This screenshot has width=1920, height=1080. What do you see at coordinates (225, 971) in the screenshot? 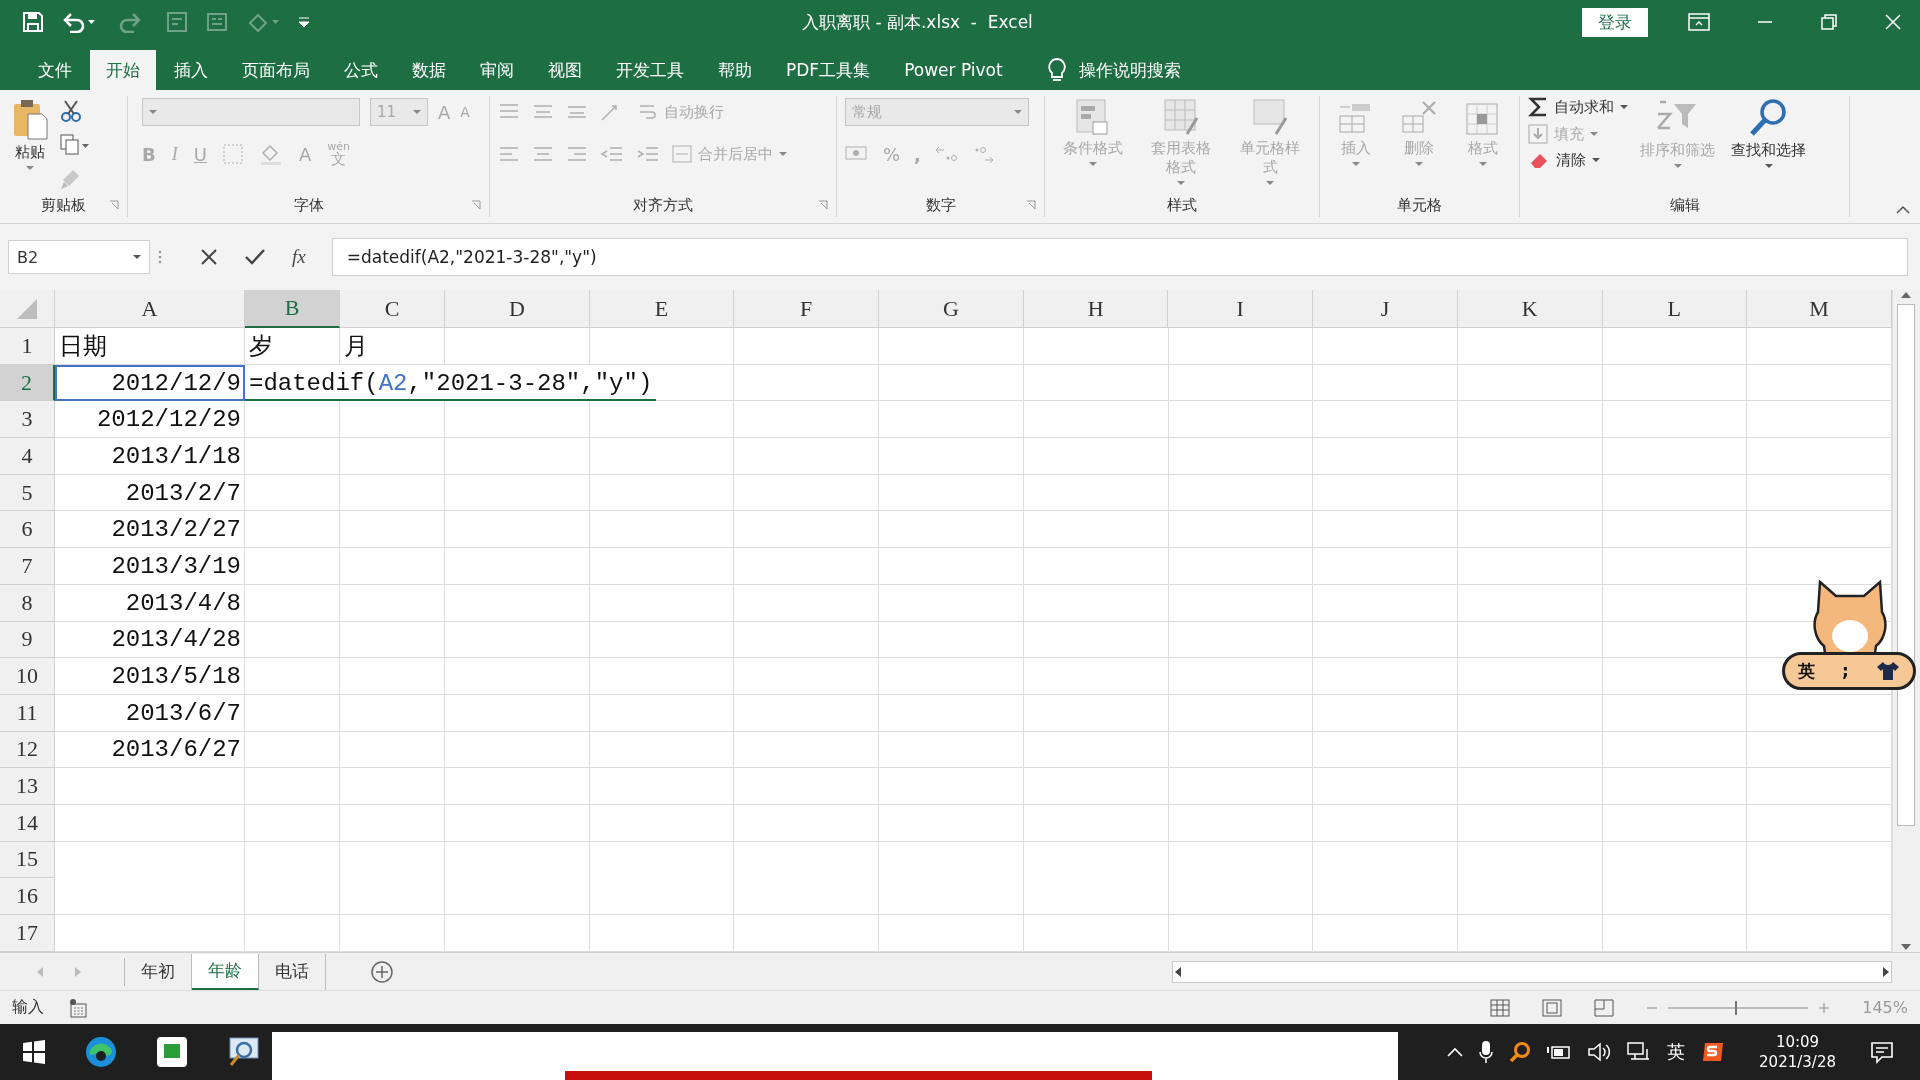
I see `sheet-tab: 年龄` at bounding box center [225, 971].